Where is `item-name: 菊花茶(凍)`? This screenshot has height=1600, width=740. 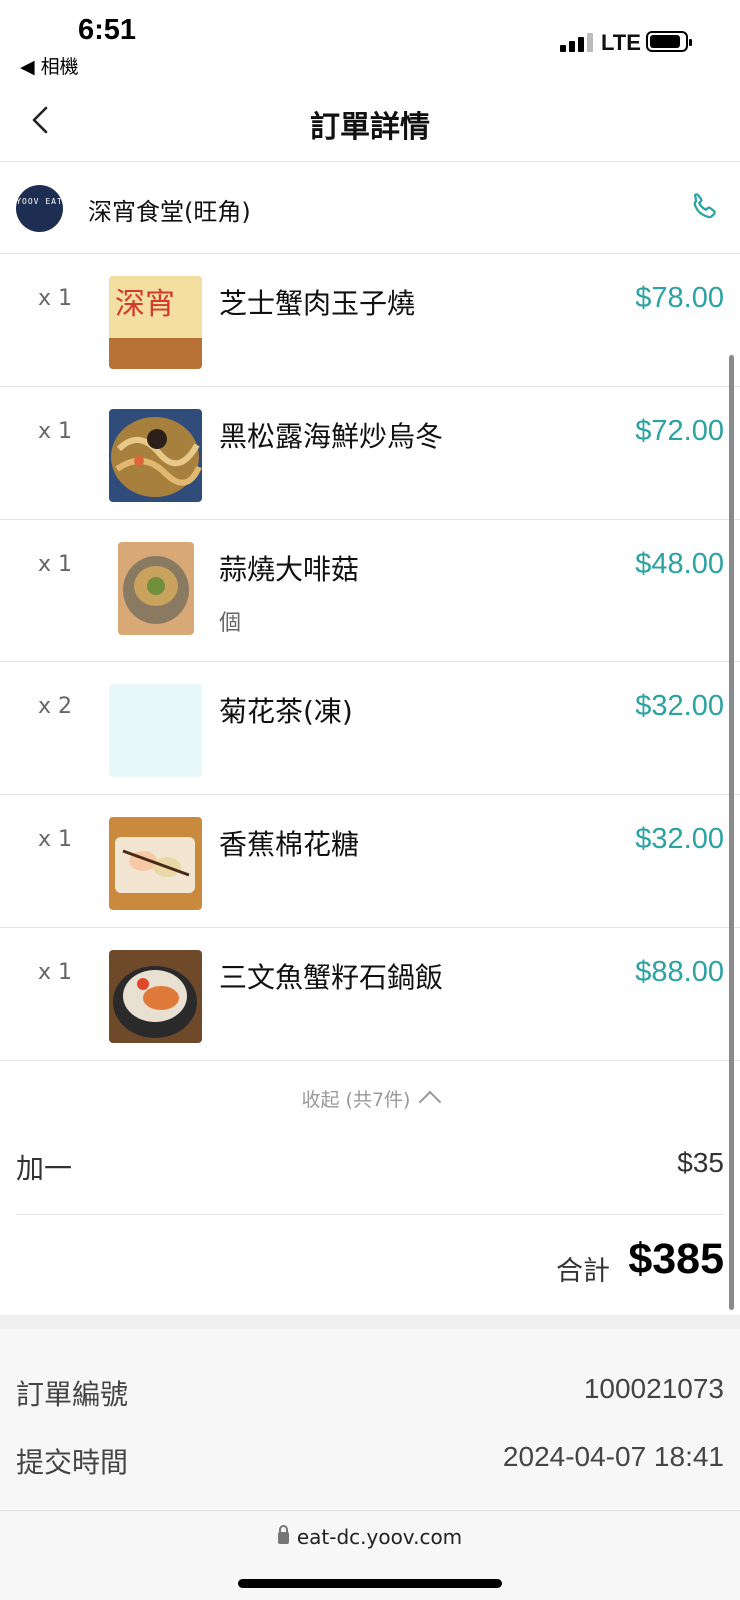
item-name: 菊花茶(凍) is located at coordinates (286, 711).